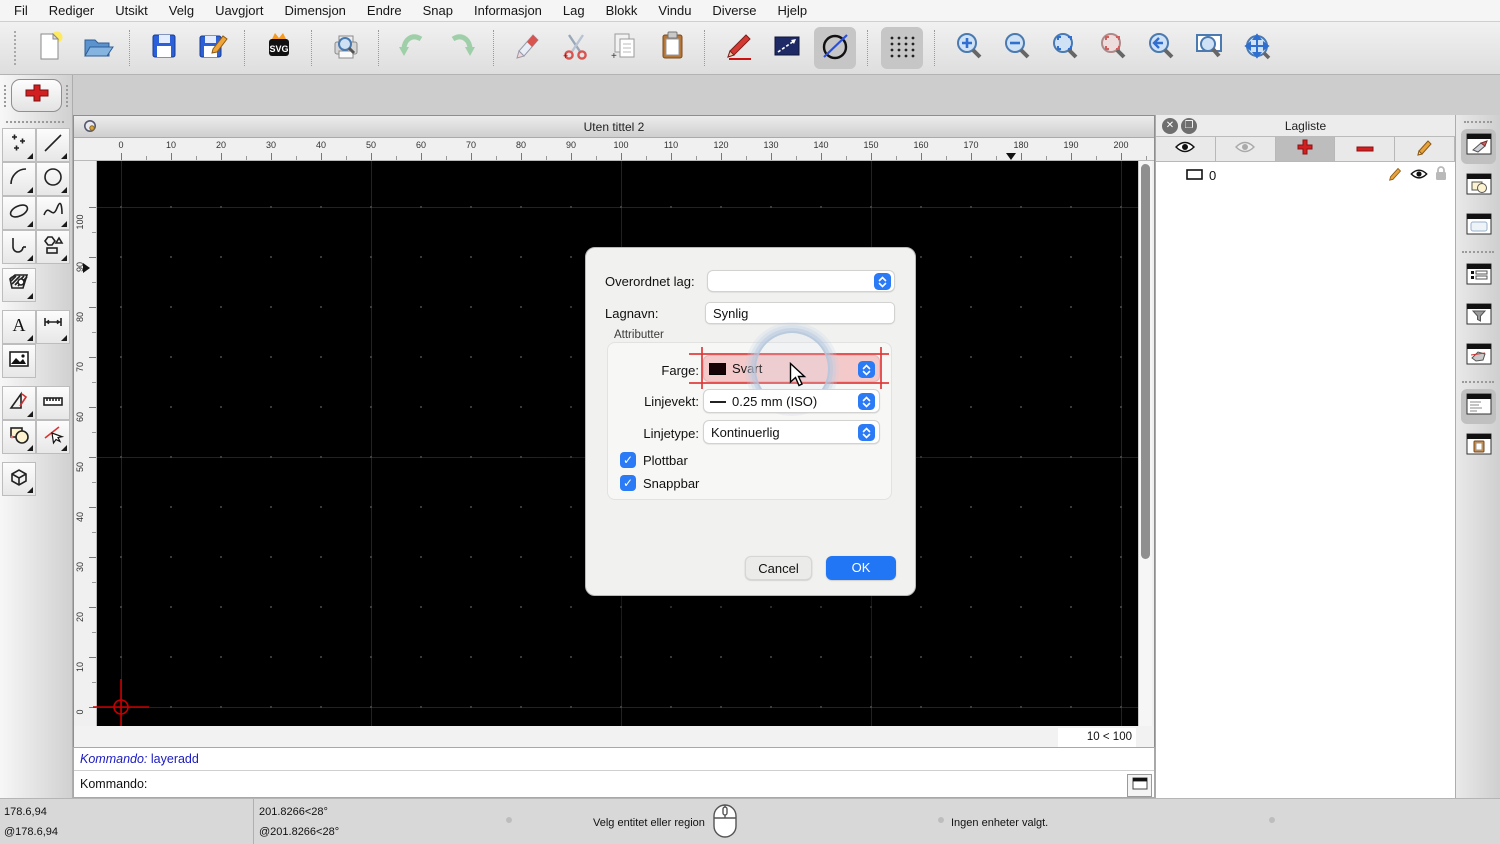 This screenshot has width=1500, height=844. Describe the element at coordinates (72, 10) in the screenshot. I see `menu-item-rediger: Rediger` at that location.